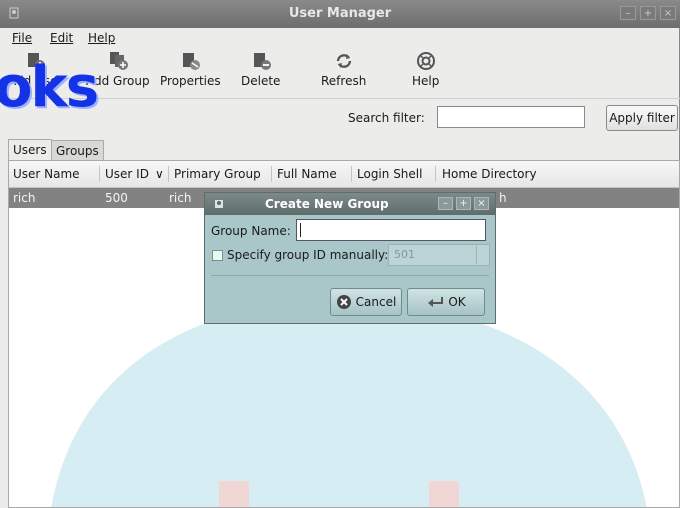 The height and width of the screenshot is (508, 680). I want to click on dialog-titlebar: Create New Group – + ×, so click(350, 204).